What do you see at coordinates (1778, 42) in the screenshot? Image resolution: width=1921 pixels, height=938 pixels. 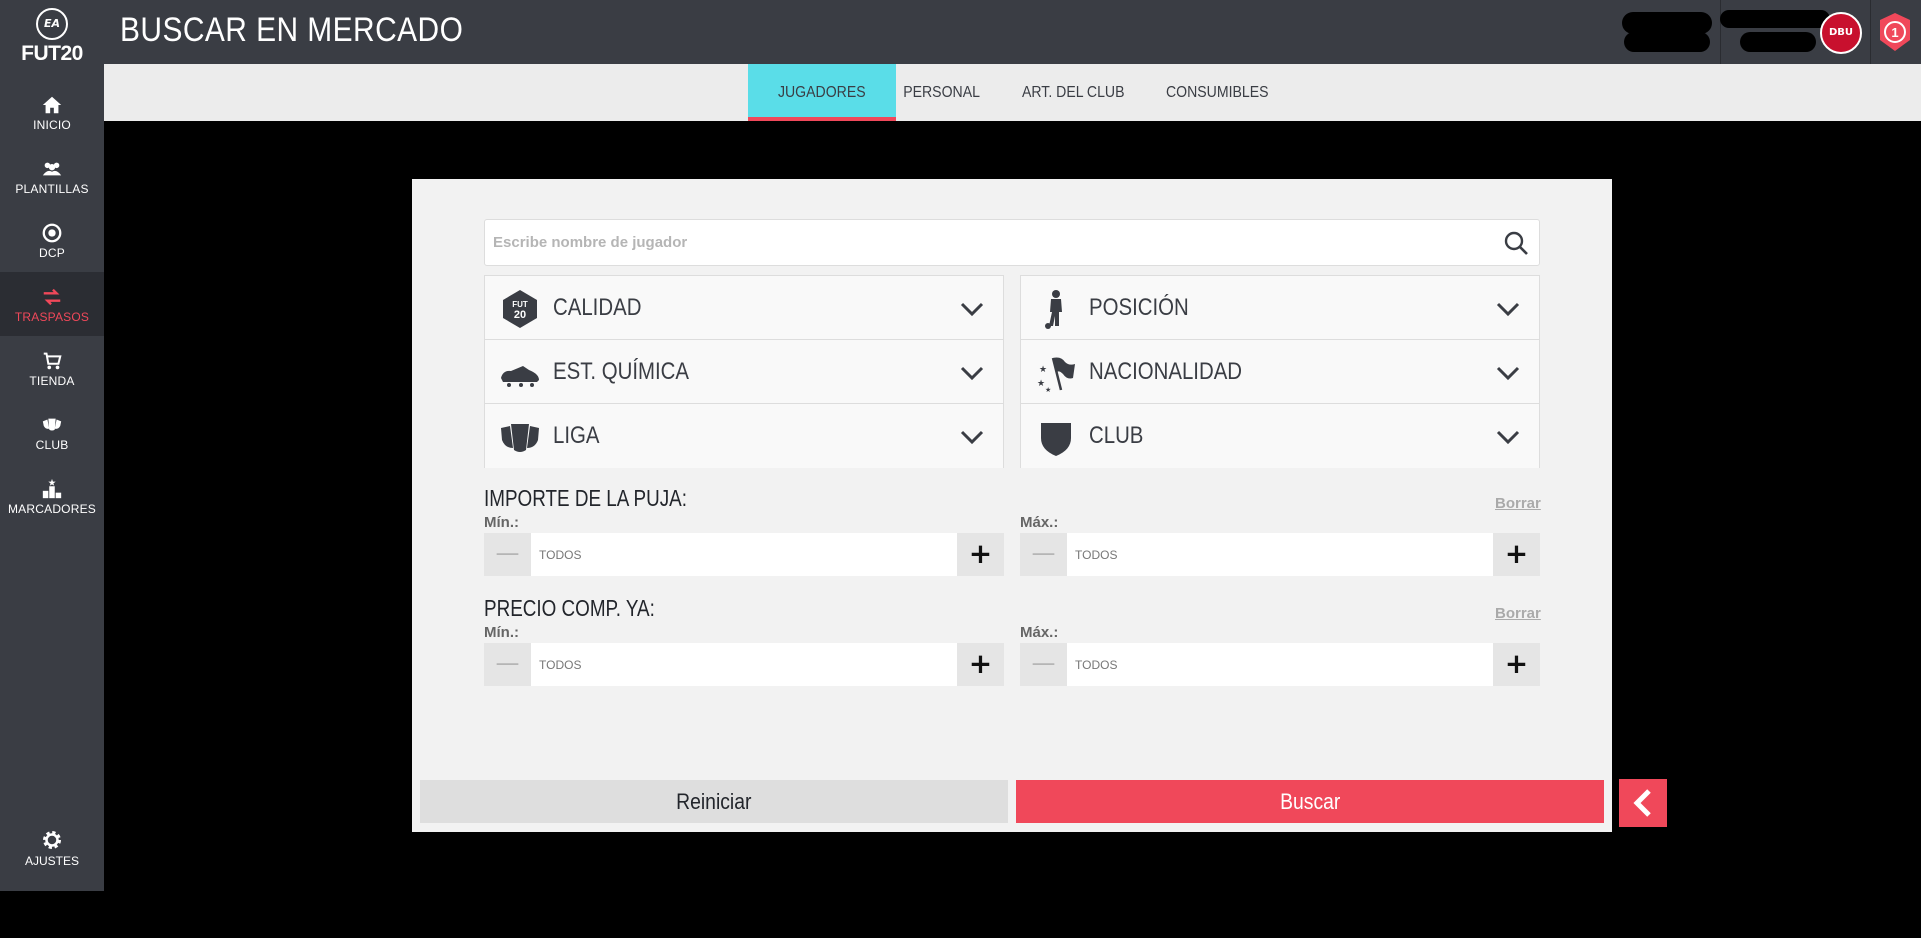 I see `redacted-points` at bounding box center [1778, 42].